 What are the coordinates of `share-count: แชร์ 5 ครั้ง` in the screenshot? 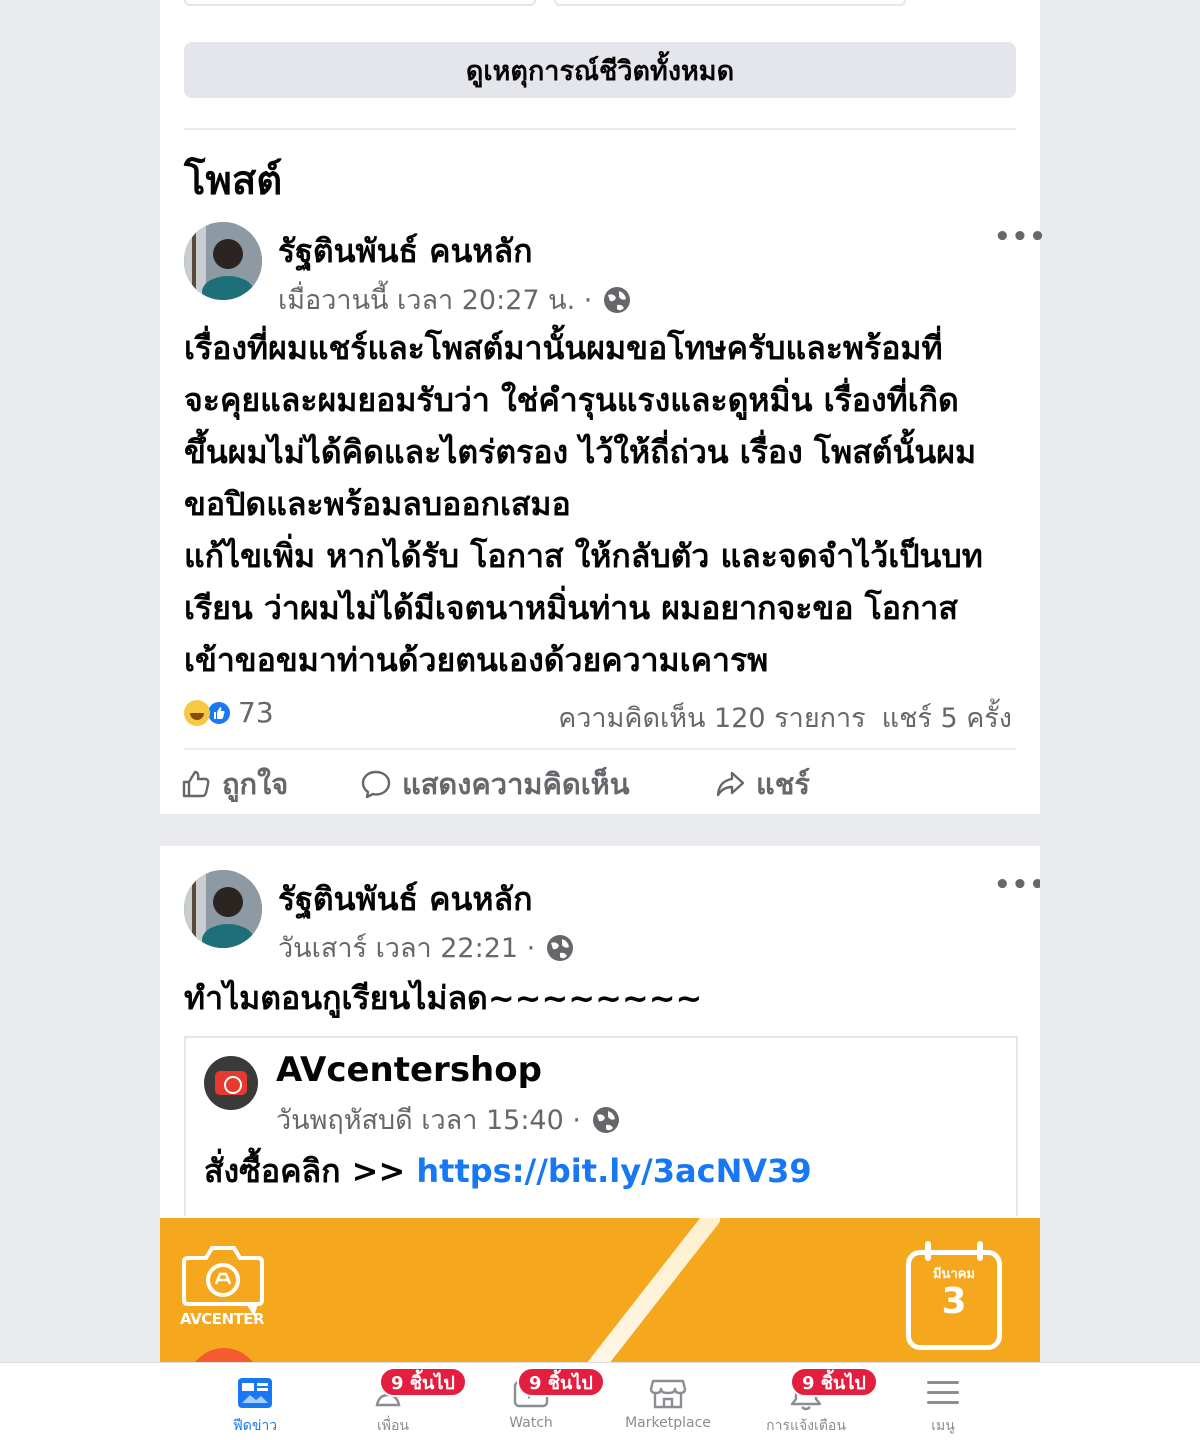 It's located at (947, 717).